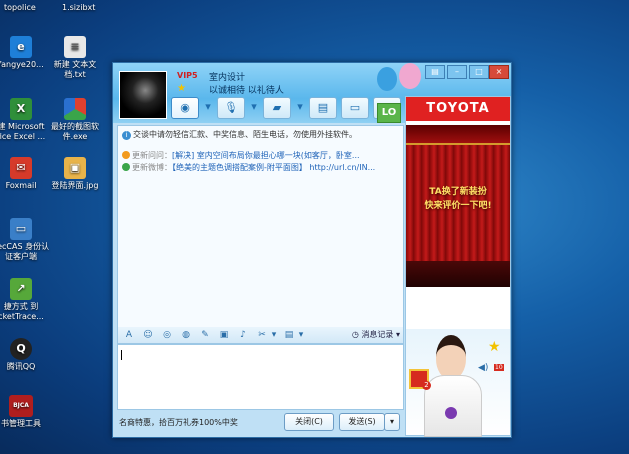  What do you see at coordinates (458, 109) in the screenshot?
I see `brand-banner: TOYOTA` at bounding box center [458, 109].